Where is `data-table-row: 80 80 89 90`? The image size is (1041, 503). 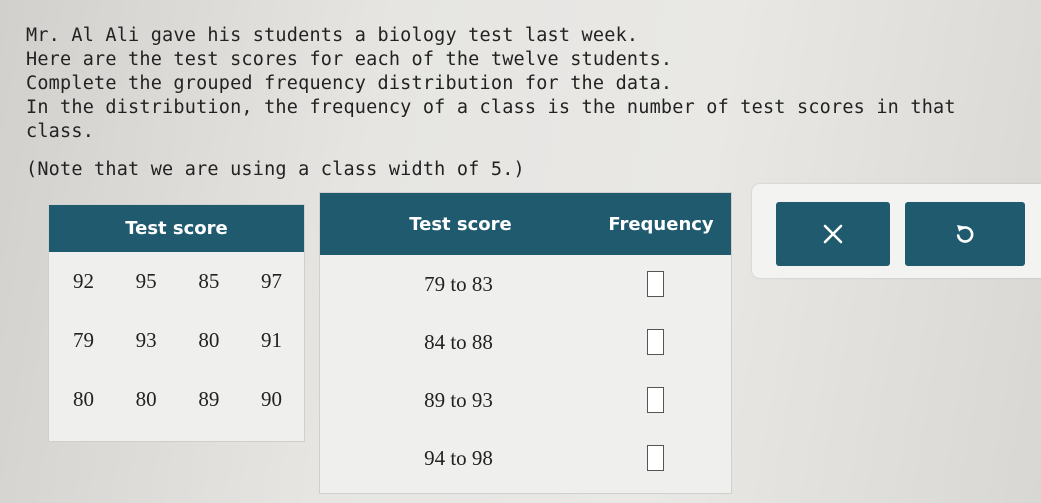 data-table-row: 80 80 89 90 is located at coordinates (176, 399).